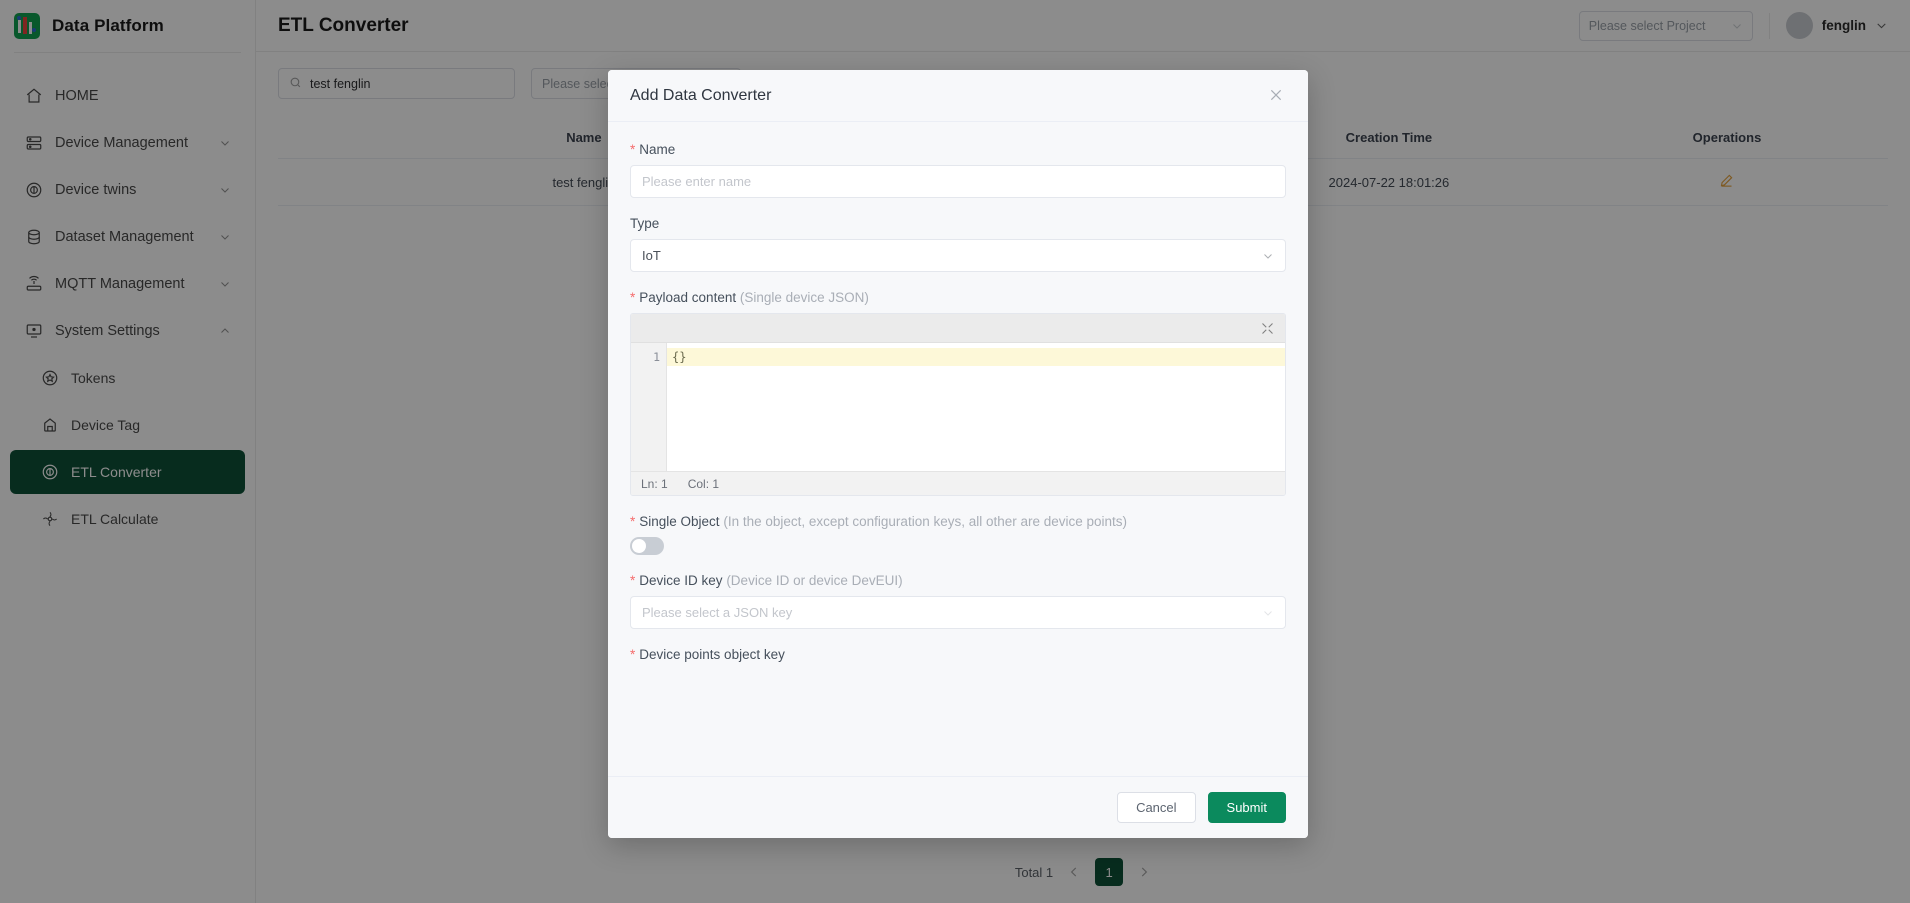 This screenshot has height=903, width=1910. Describe the element at coordinates (958, 807) in the screenshot. I see `dialog-footer: Cancel Submit` at that location.